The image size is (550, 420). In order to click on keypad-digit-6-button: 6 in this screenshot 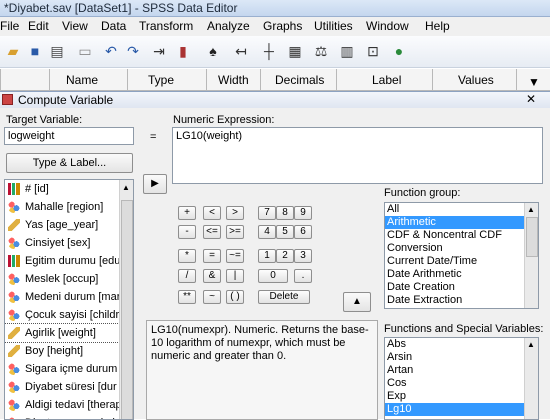, I will do `click(303, 232)`.